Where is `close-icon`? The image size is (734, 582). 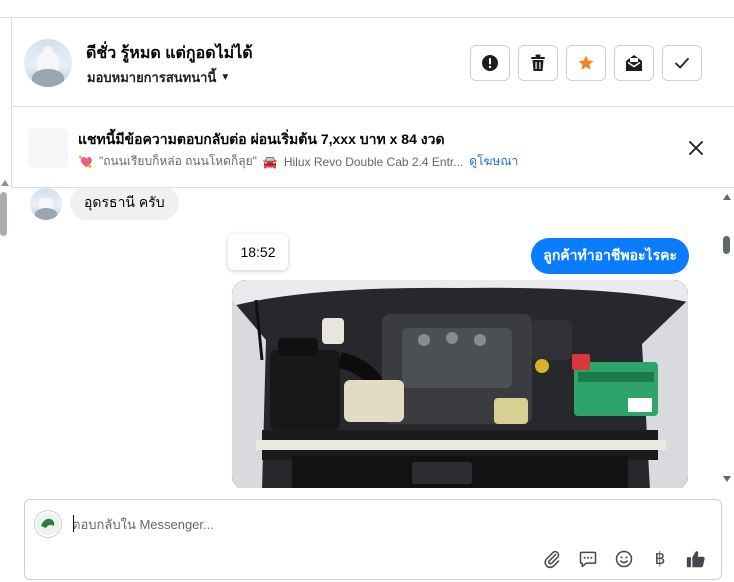 close-icon is located at coordinates (696, 148).